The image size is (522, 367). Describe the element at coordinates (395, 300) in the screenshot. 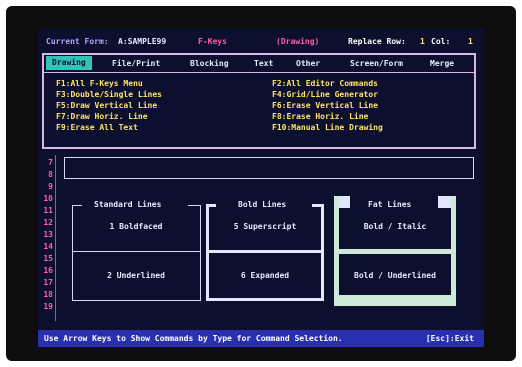

I see `fat-frame-bottom` at that location.